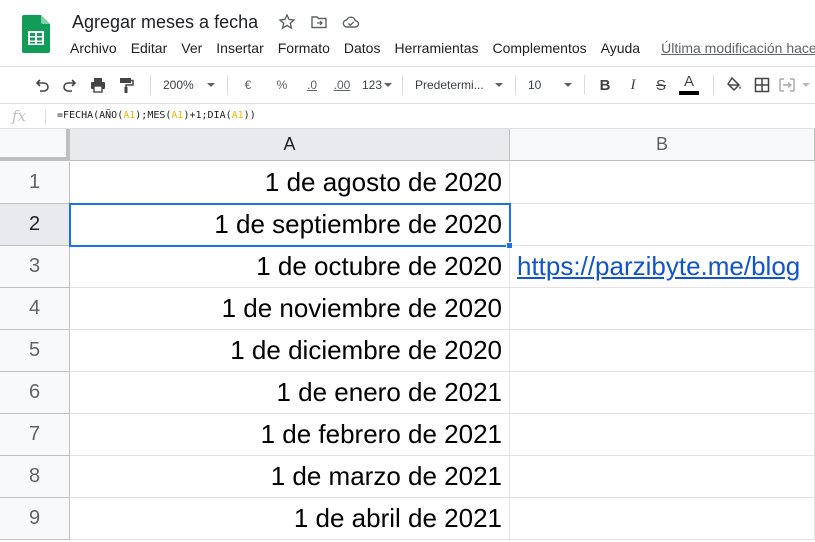 The image size is (815, 542). I want to click on menu-insertar: Insertar, so click(239, 48).